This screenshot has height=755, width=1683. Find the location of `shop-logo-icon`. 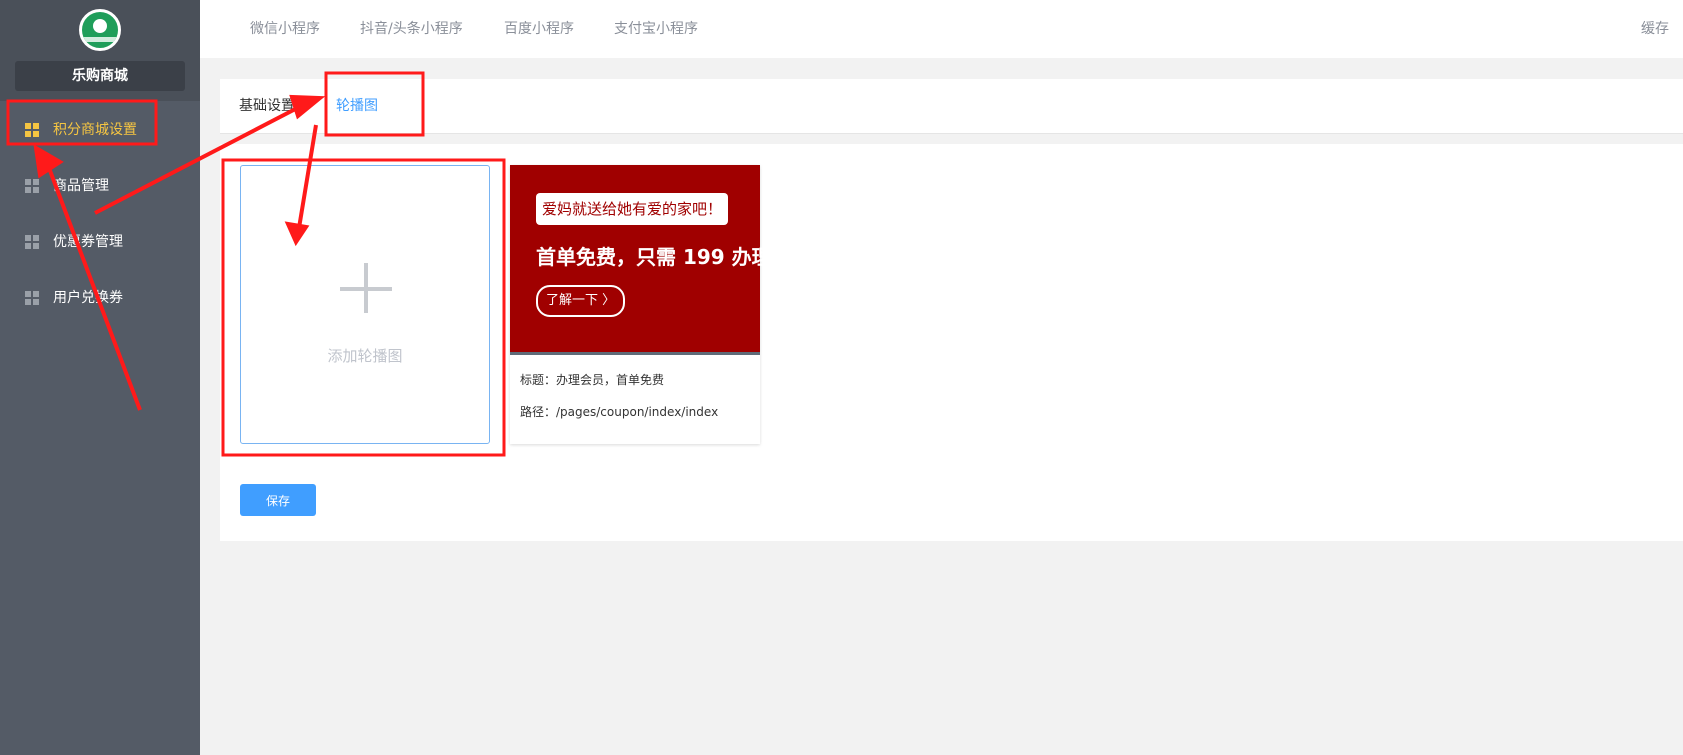

shop-logo-icon is located at coordinates (100, 30).